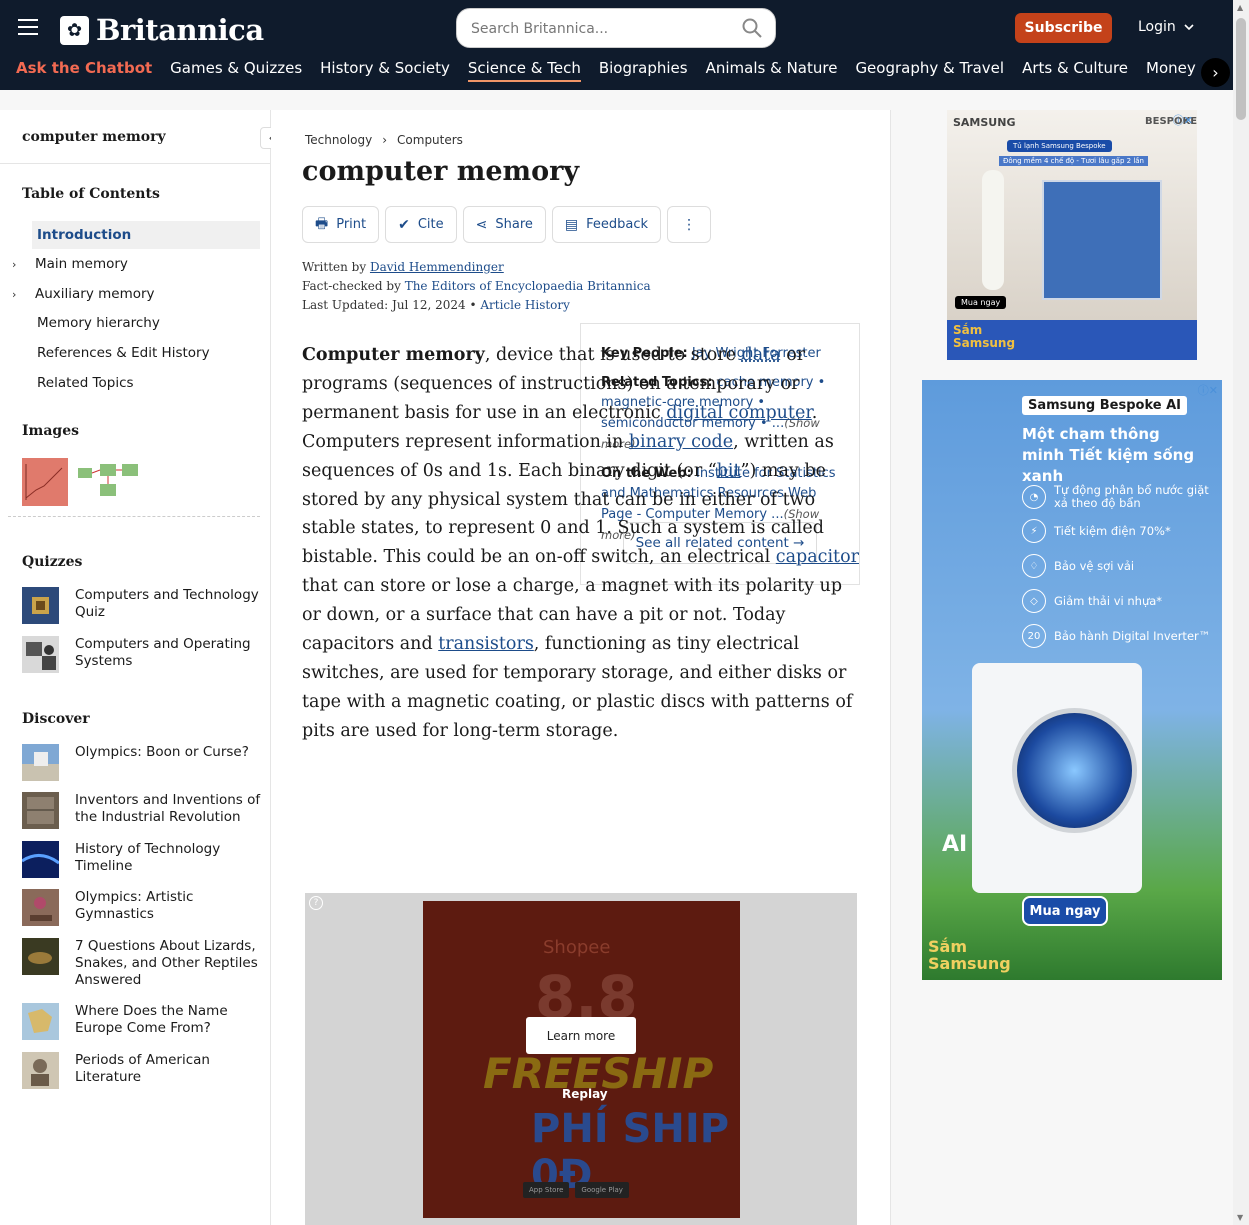 This screenshot has height=1225, width=1249. Describe the element at coordinates (81, 264) in the screenshot. I see `toc-label: Main memory` at that location.